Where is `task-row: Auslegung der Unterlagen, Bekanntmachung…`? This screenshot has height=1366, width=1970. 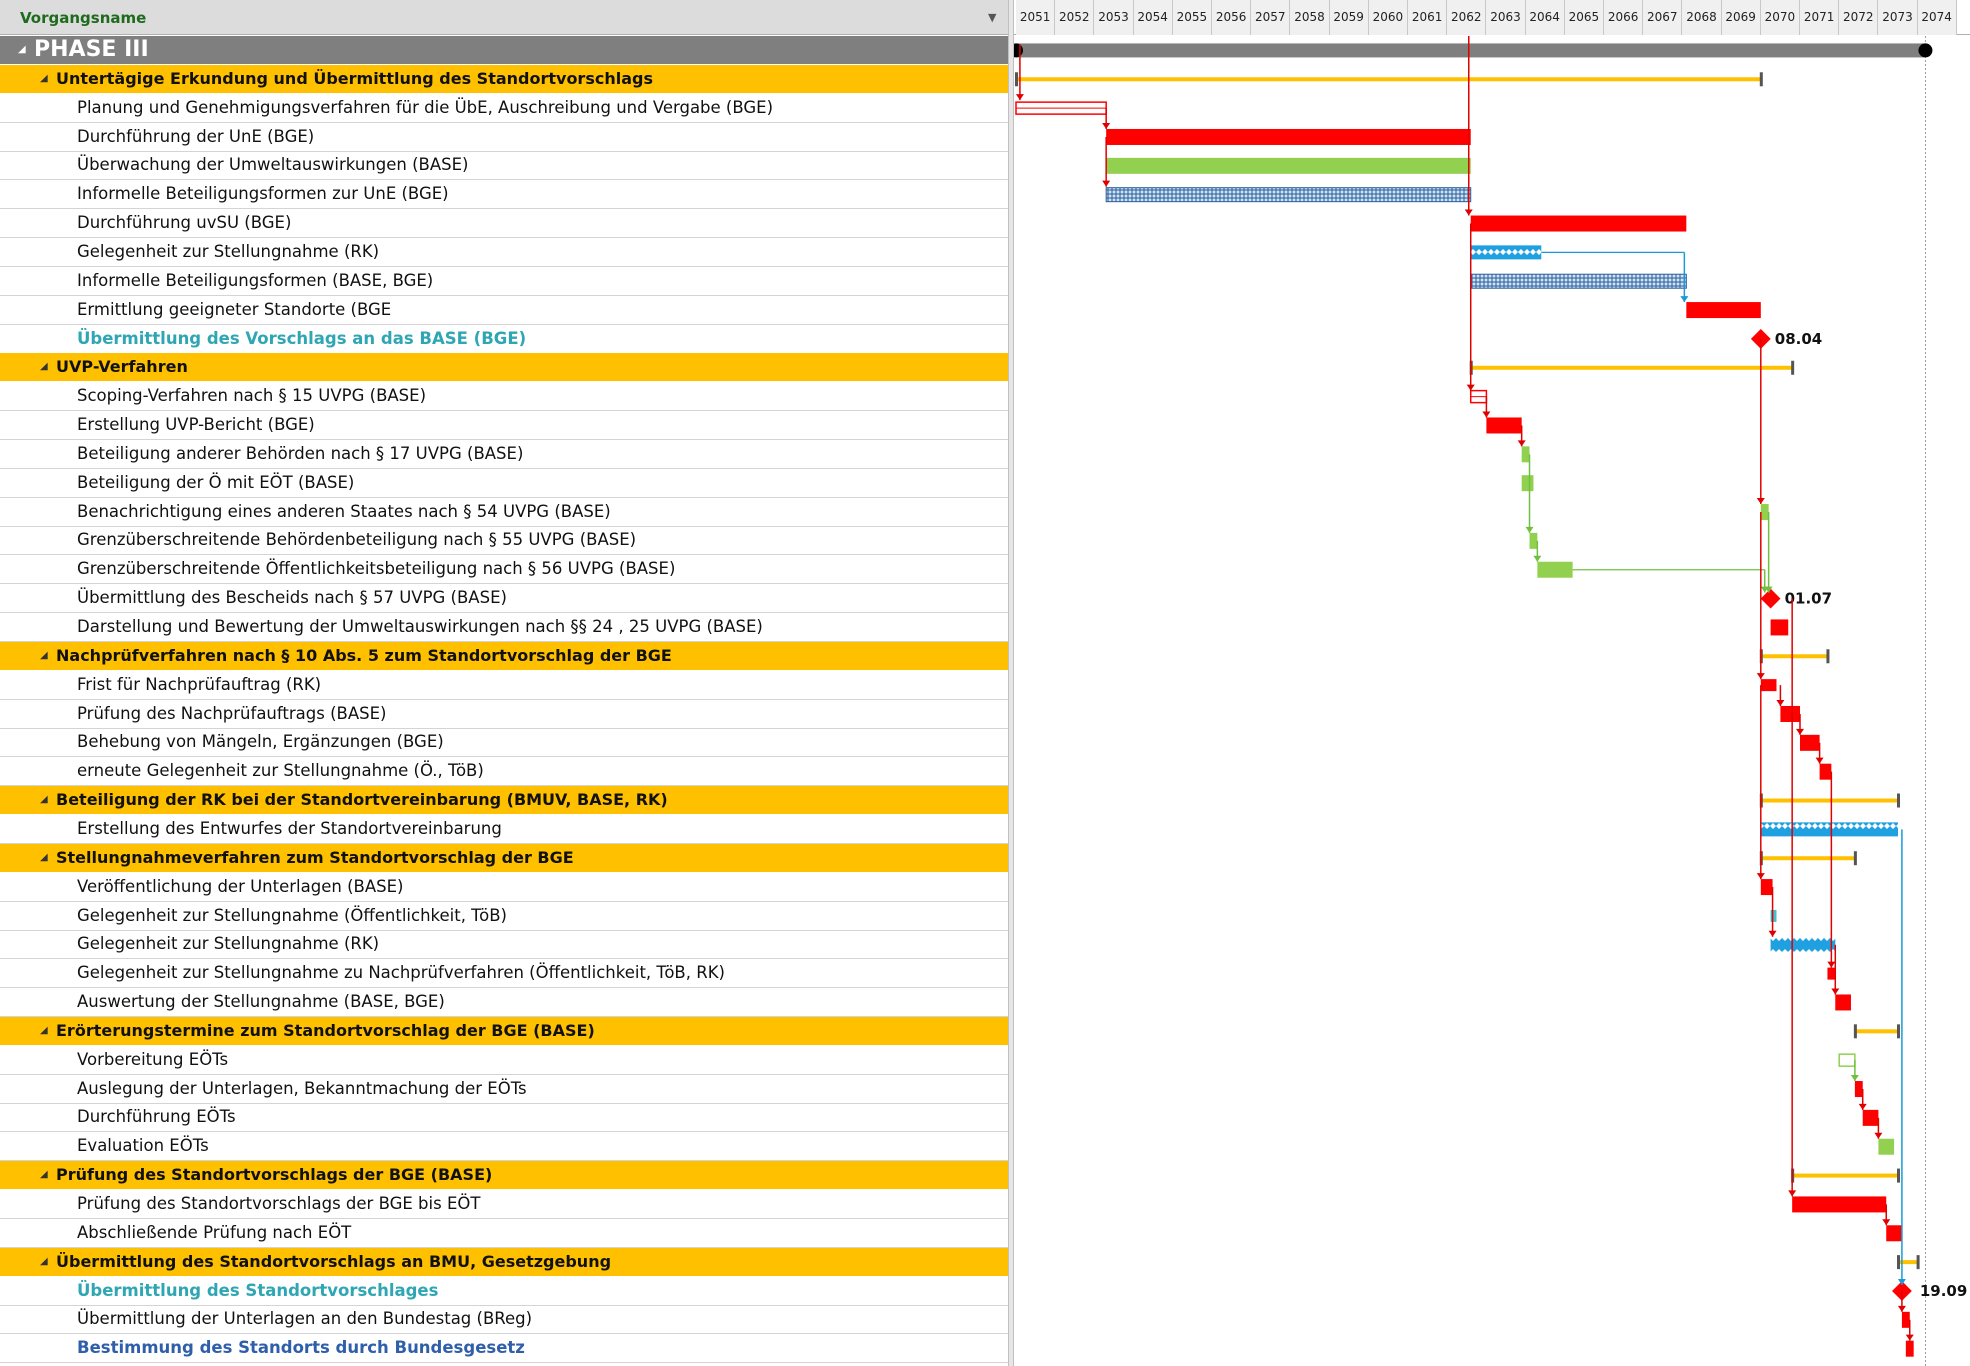 task-row: Auslegung der Unterlagen, Bekanntmachung… is located at coordinates (504, 1089).